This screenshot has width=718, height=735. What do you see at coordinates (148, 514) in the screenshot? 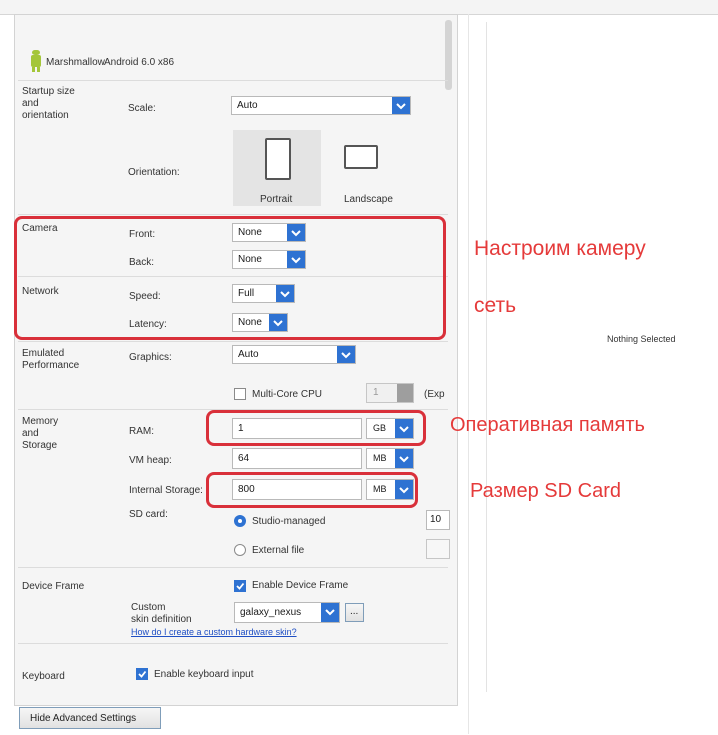
I see `sdcard-label: SD card:` at bounding box center [148, 514].